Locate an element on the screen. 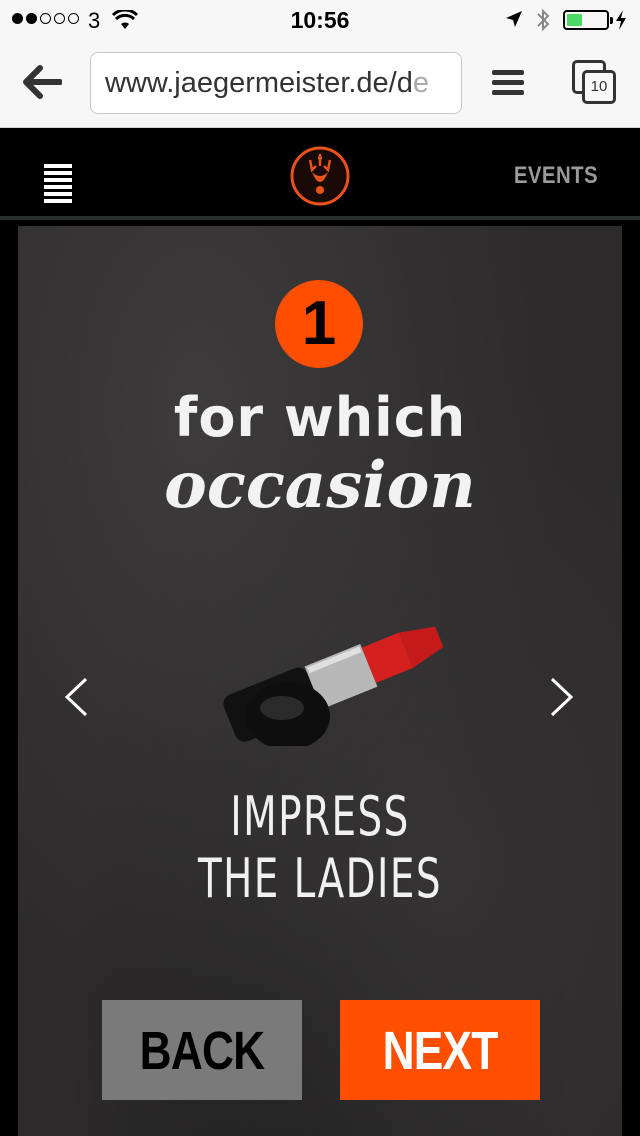  next-button-label: NEXT is located at coordinates (440, 1051).